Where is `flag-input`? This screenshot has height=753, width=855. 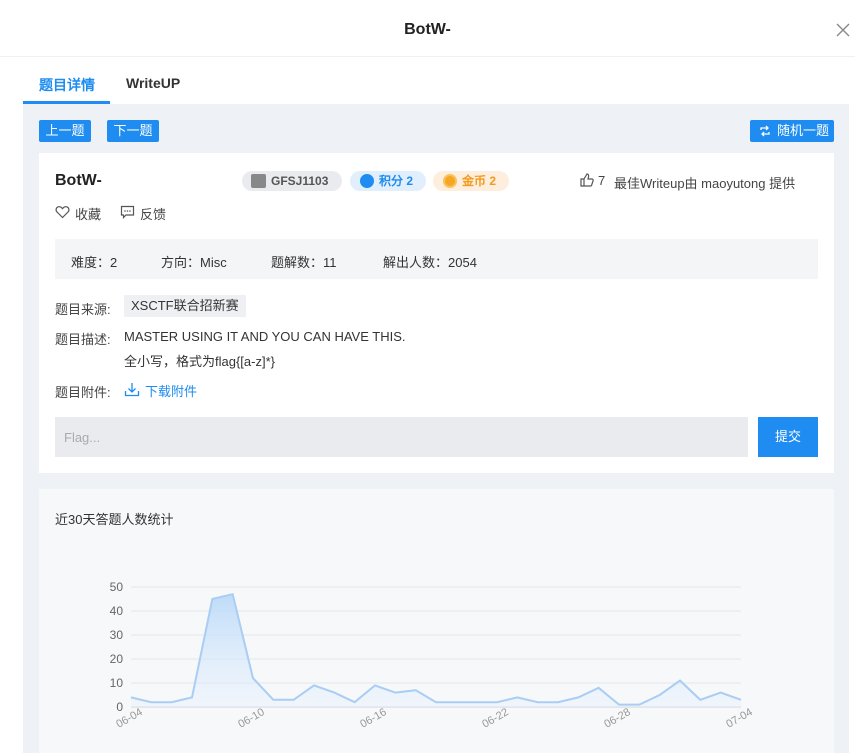
flag-input is located at coordinates (401, 437).